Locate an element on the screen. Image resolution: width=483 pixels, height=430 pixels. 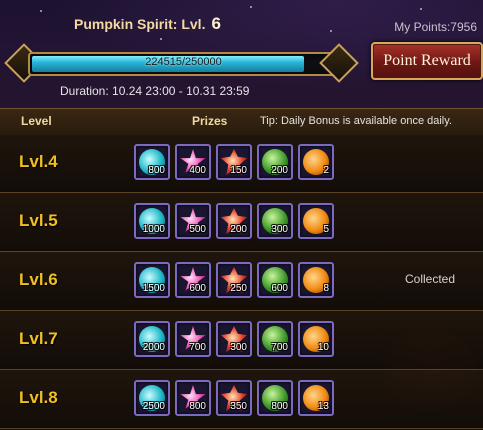
reward-row: Lvl.5 1000 500 200 300 5 is located at coordinates (241, 222).